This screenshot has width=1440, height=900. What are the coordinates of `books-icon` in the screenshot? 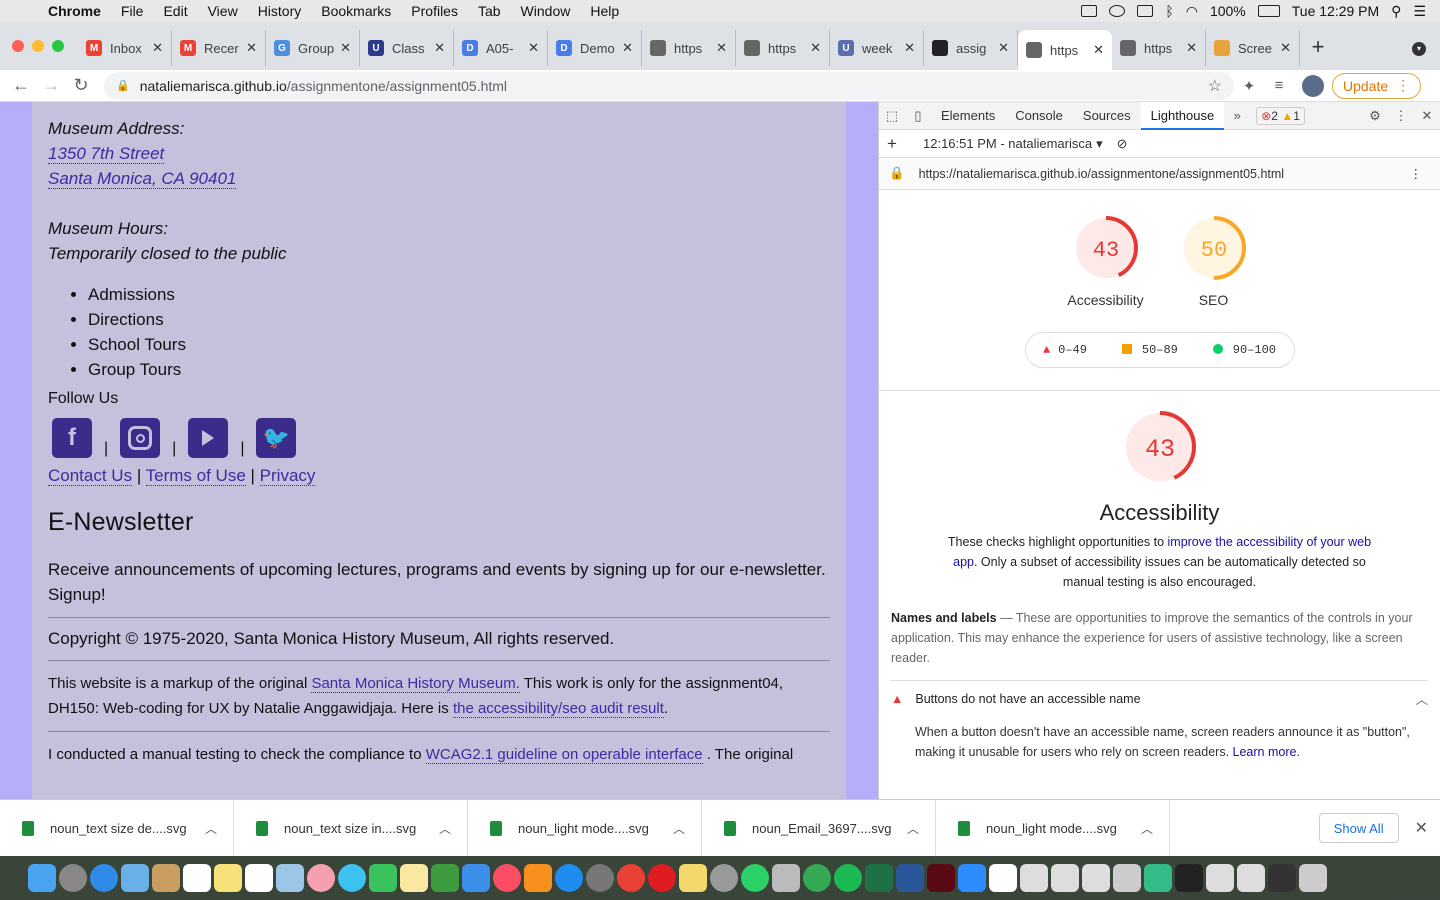 It's located at (538, 878).